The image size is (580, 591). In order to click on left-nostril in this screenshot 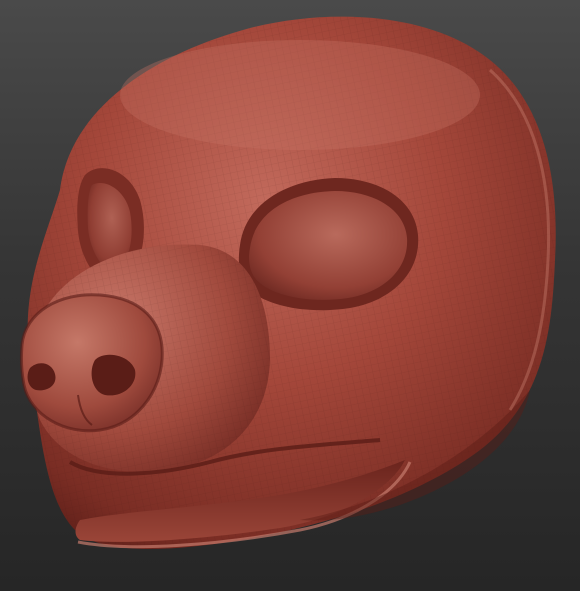, I will do `click(41, 377)`.